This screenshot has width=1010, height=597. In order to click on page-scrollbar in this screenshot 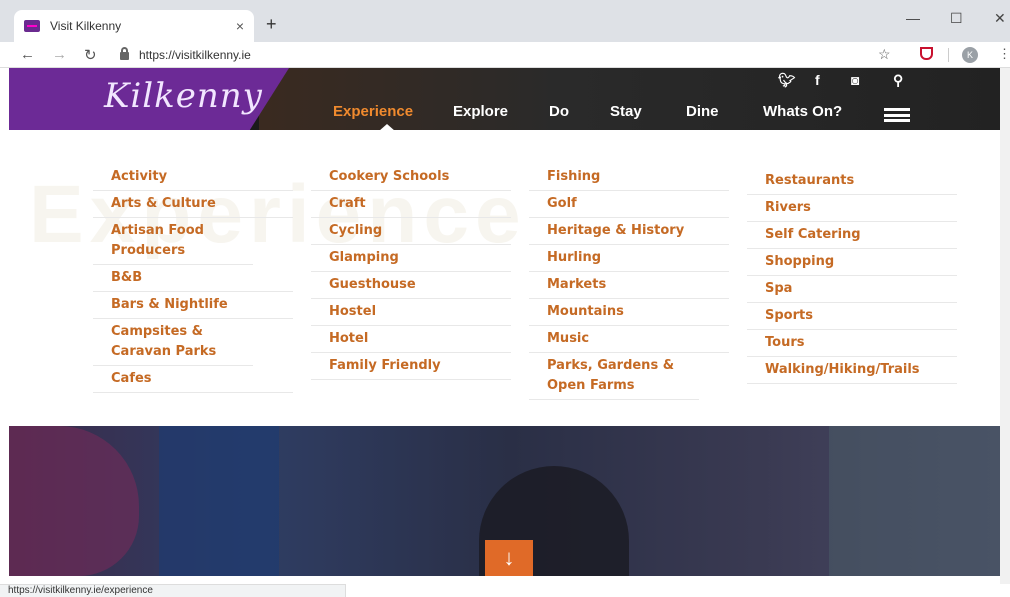, I will do `click(1005, 326)`.